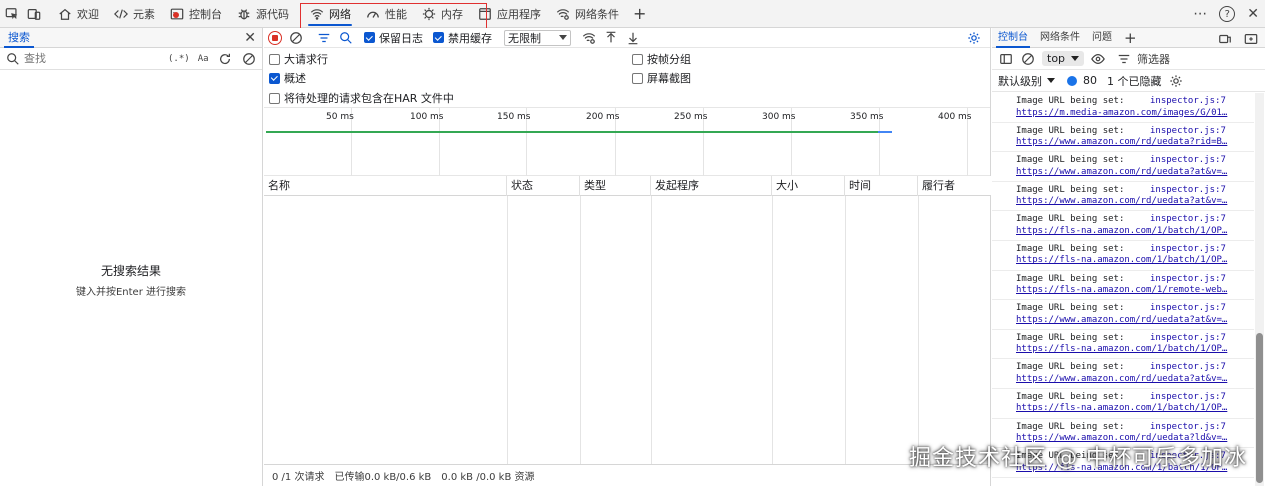 This screenshot has width=1265, height=486. Describe the element at coordinates (203, 59) in the screenshot. I see `match-case-toggle: Aa` at that location.